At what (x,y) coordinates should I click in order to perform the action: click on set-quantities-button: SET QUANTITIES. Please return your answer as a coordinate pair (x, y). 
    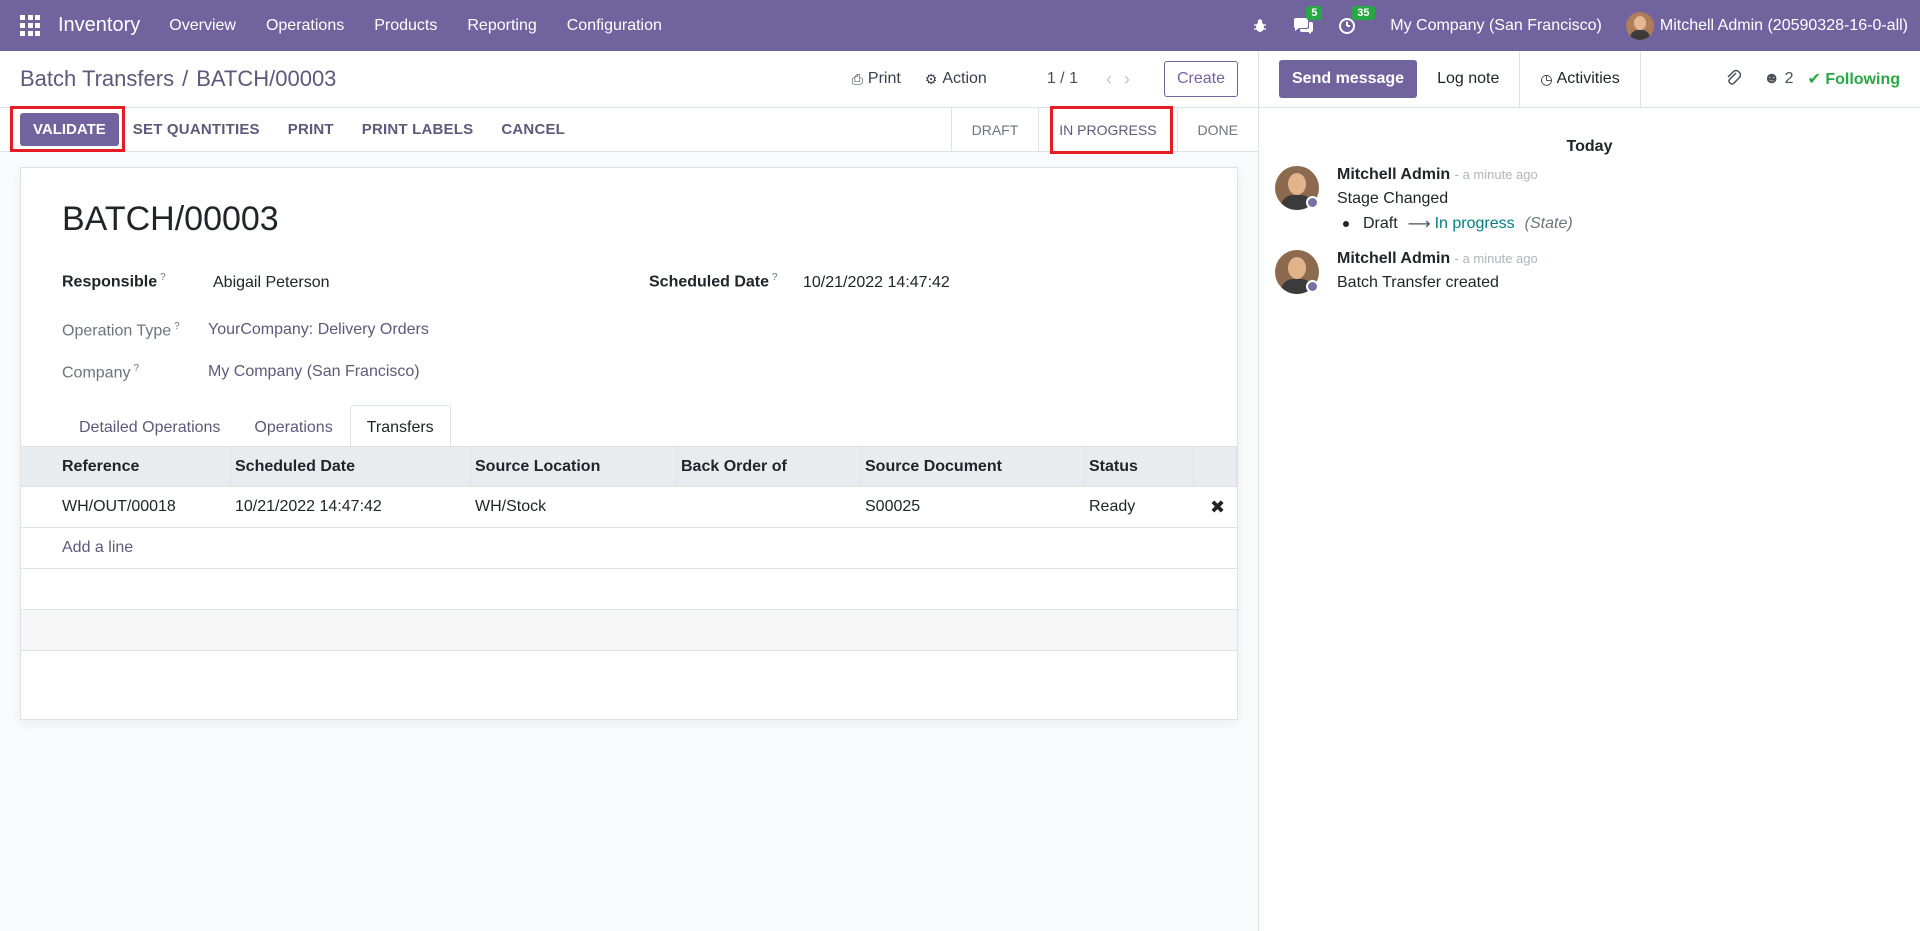
    Looking at the image, I should click on (196, 129).